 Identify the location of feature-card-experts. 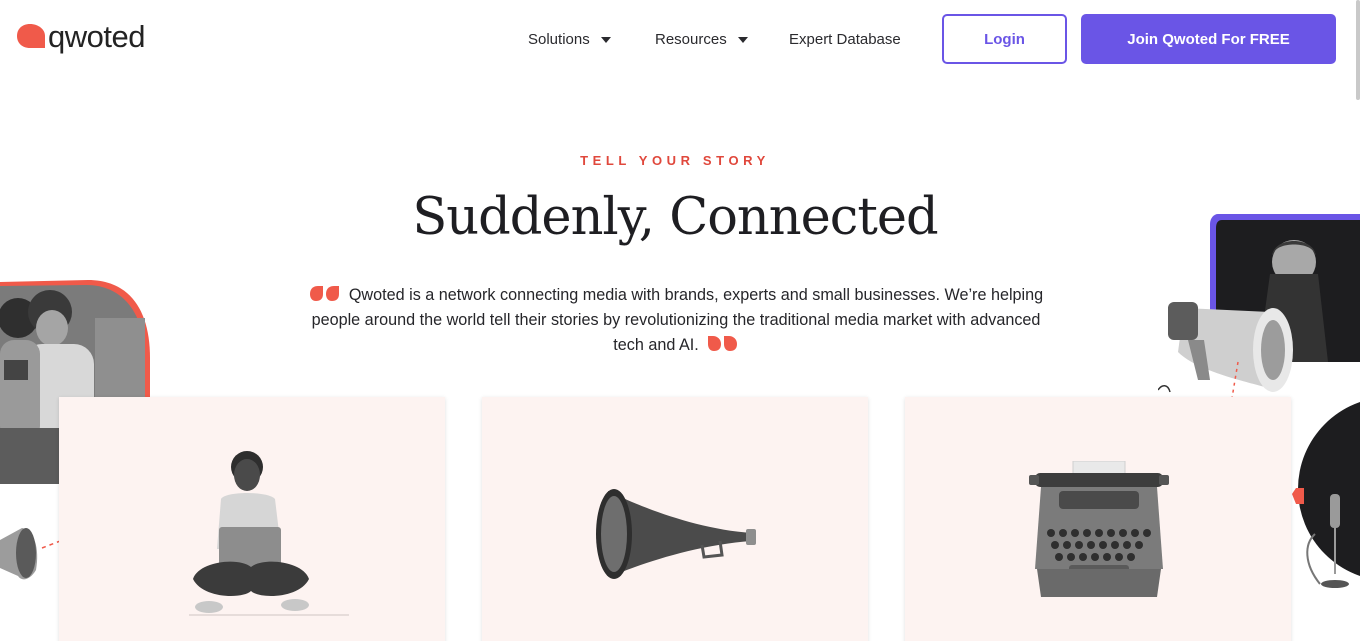
(252, 519).